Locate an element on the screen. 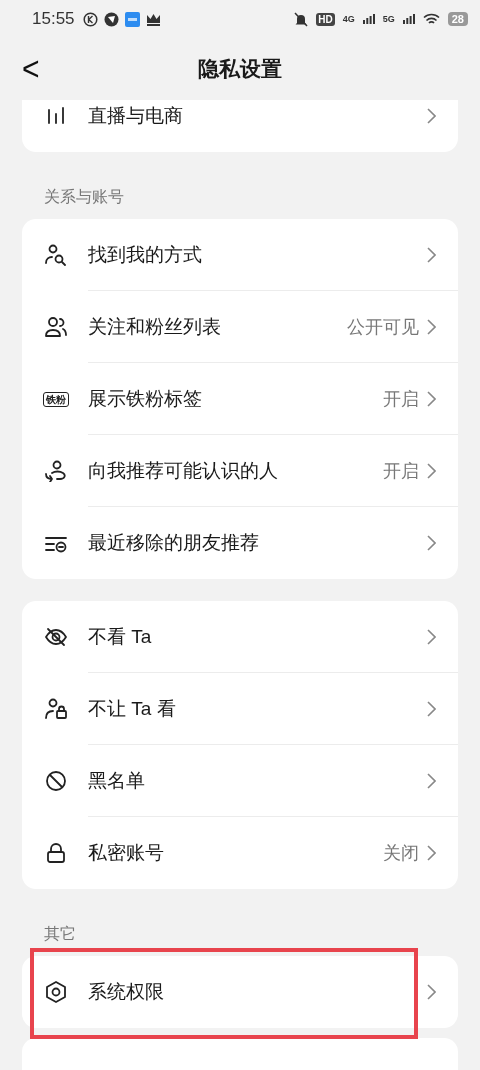  settings-row: 私密账号 关闭 is located at coordinates (240, 853).